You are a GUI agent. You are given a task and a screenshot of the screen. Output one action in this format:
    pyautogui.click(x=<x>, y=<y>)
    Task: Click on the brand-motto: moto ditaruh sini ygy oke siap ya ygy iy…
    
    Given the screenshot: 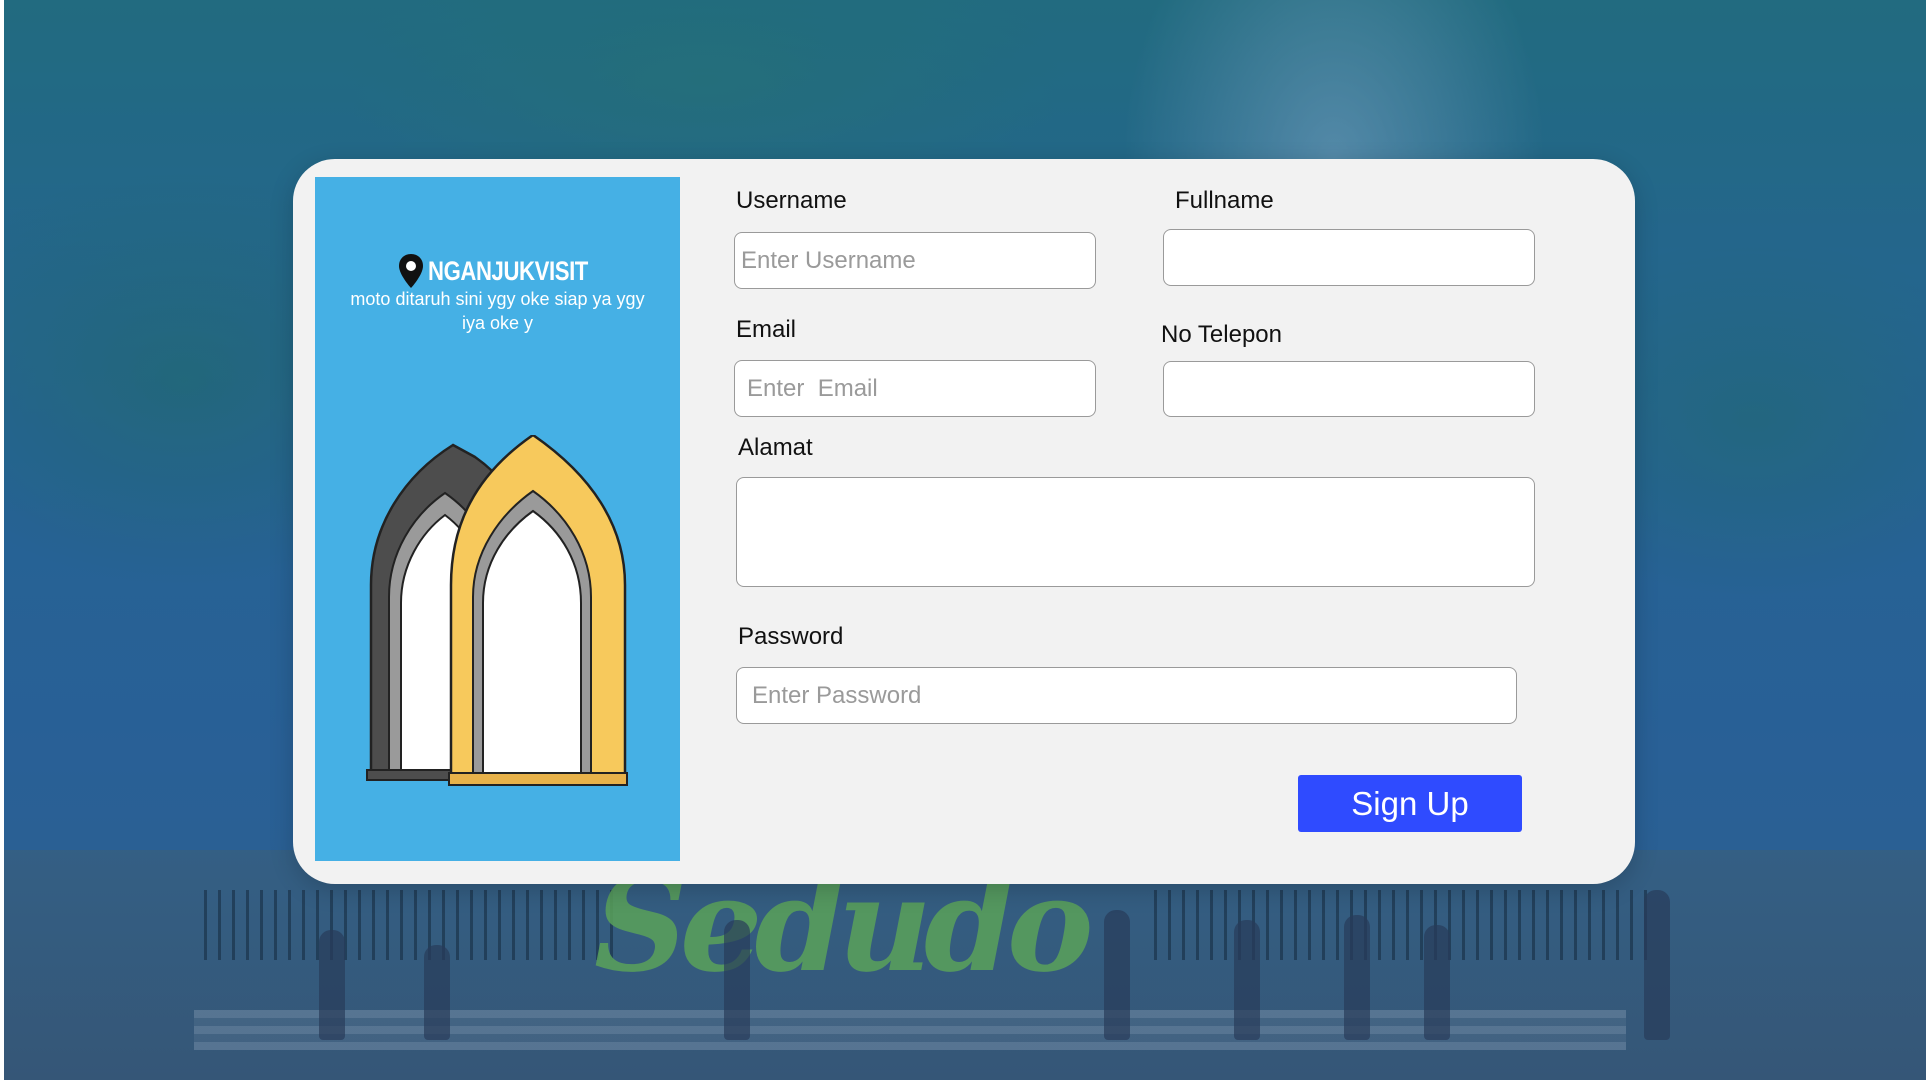 What is the action you would take?
    pyautogui.click(x=497, y=311)
    